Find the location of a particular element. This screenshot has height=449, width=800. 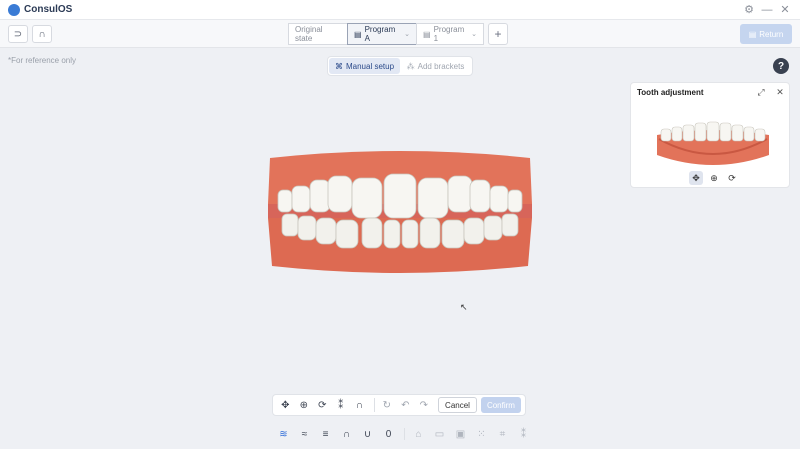

tab-original-state: Original state is located at coordinates (318, 34).